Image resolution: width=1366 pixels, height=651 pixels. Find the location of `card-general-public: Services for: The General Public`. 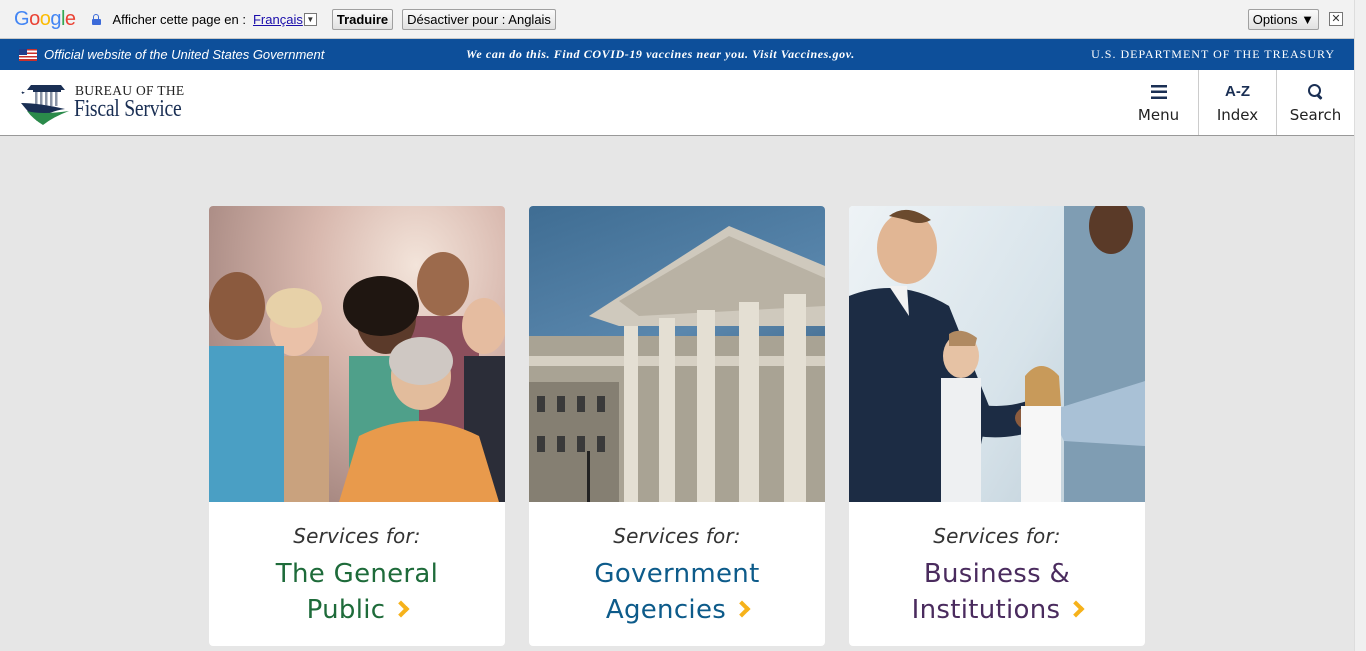

card-general-public: Services for: The General Public is located at coordinates (357, 426).